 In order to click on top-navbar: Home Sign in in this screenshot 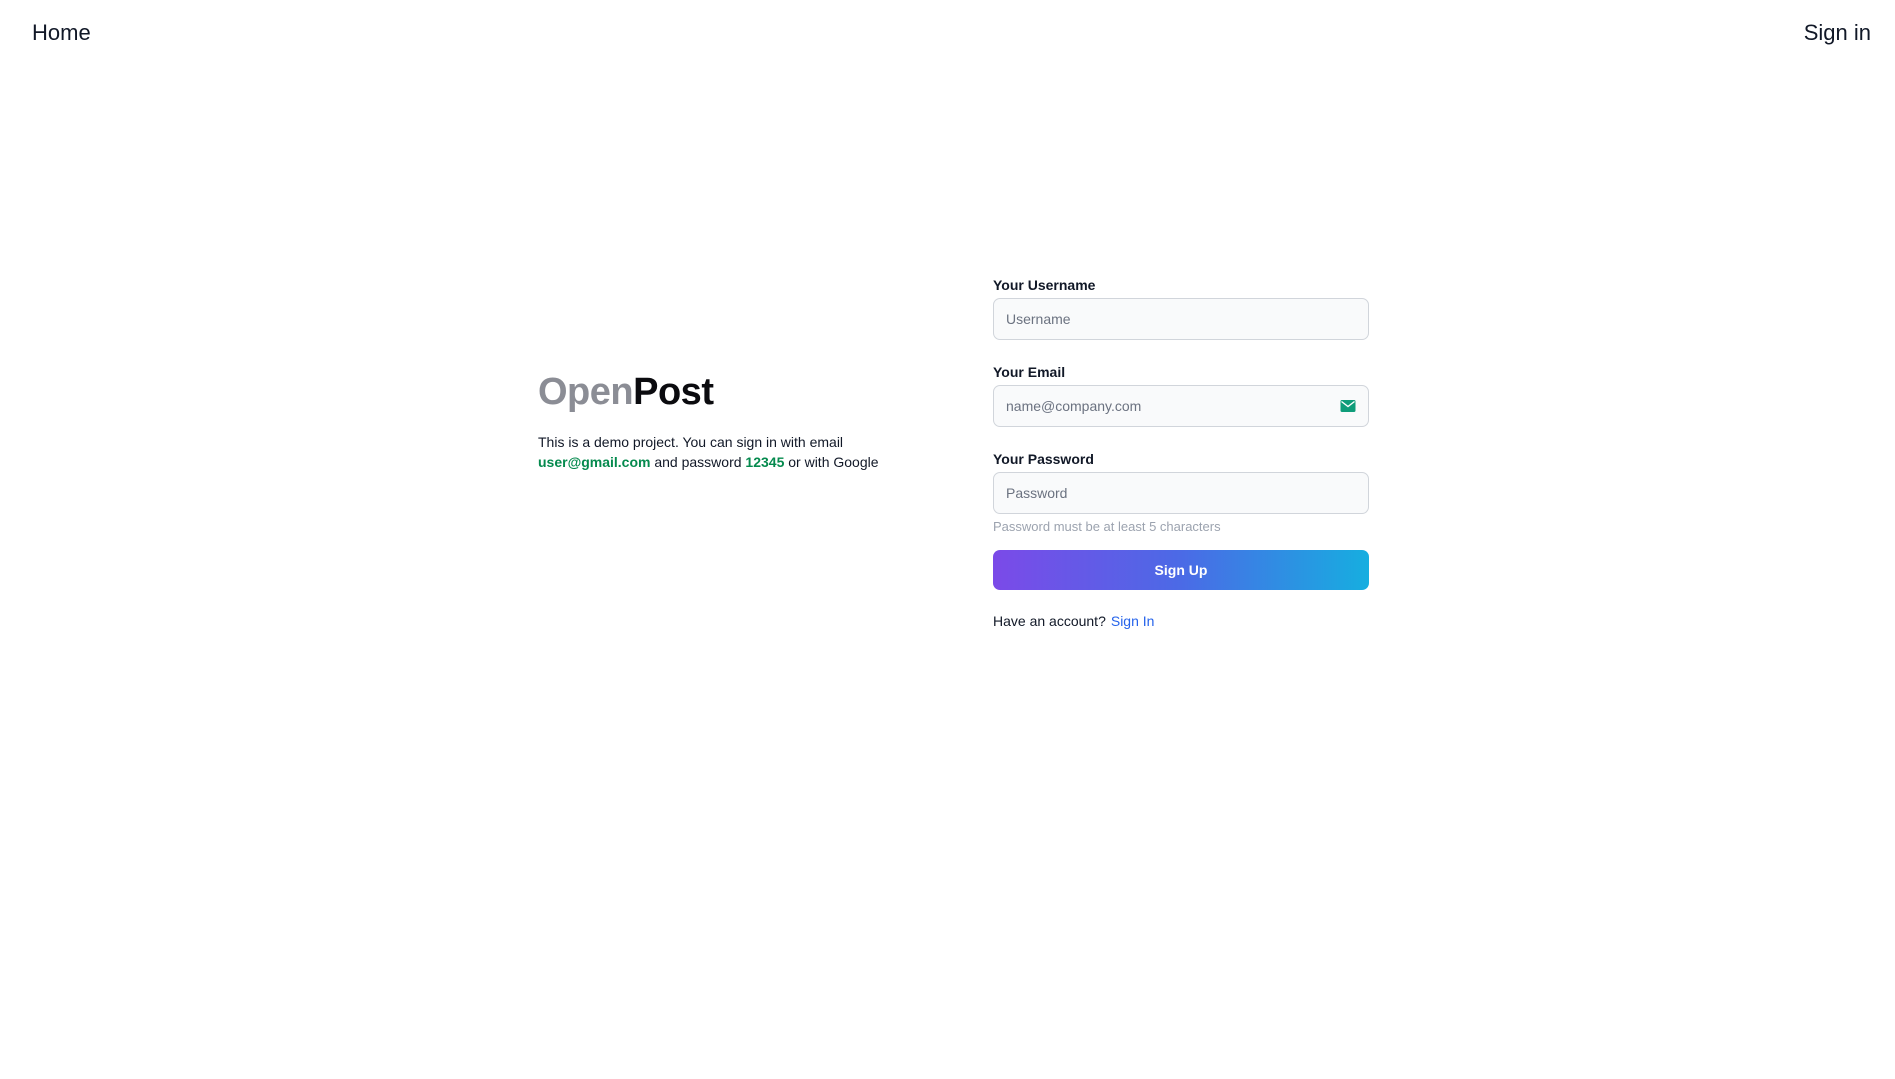, I will do `click(947, 33)`.